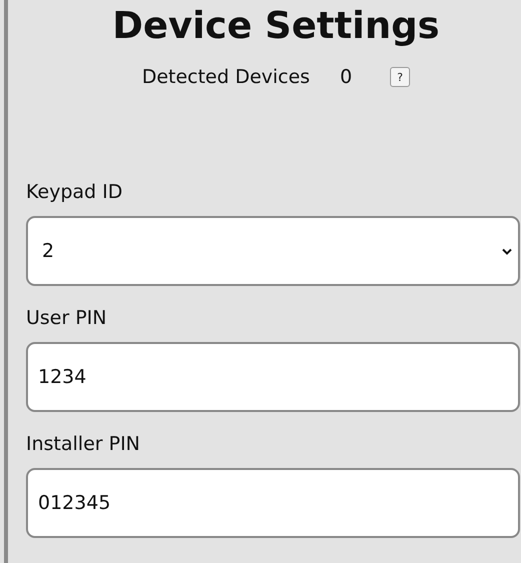 This screenshot has width=521, height=563. I want to click on field-label: User PIN, so click(67, 318).